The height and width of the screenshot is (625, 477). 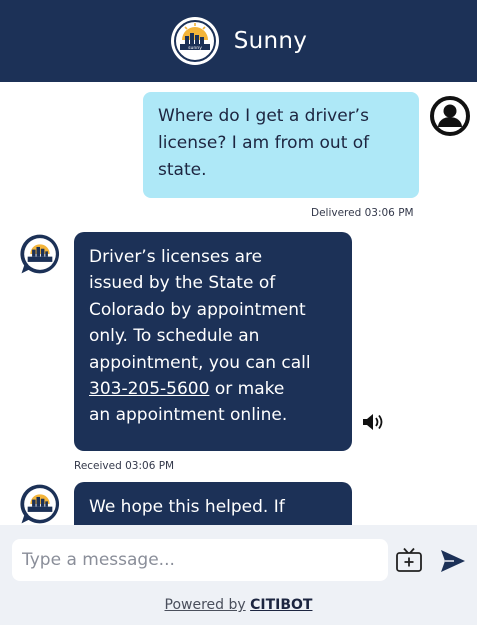 I want to click on message-line: an appointment online., so click(x=188, y=415).